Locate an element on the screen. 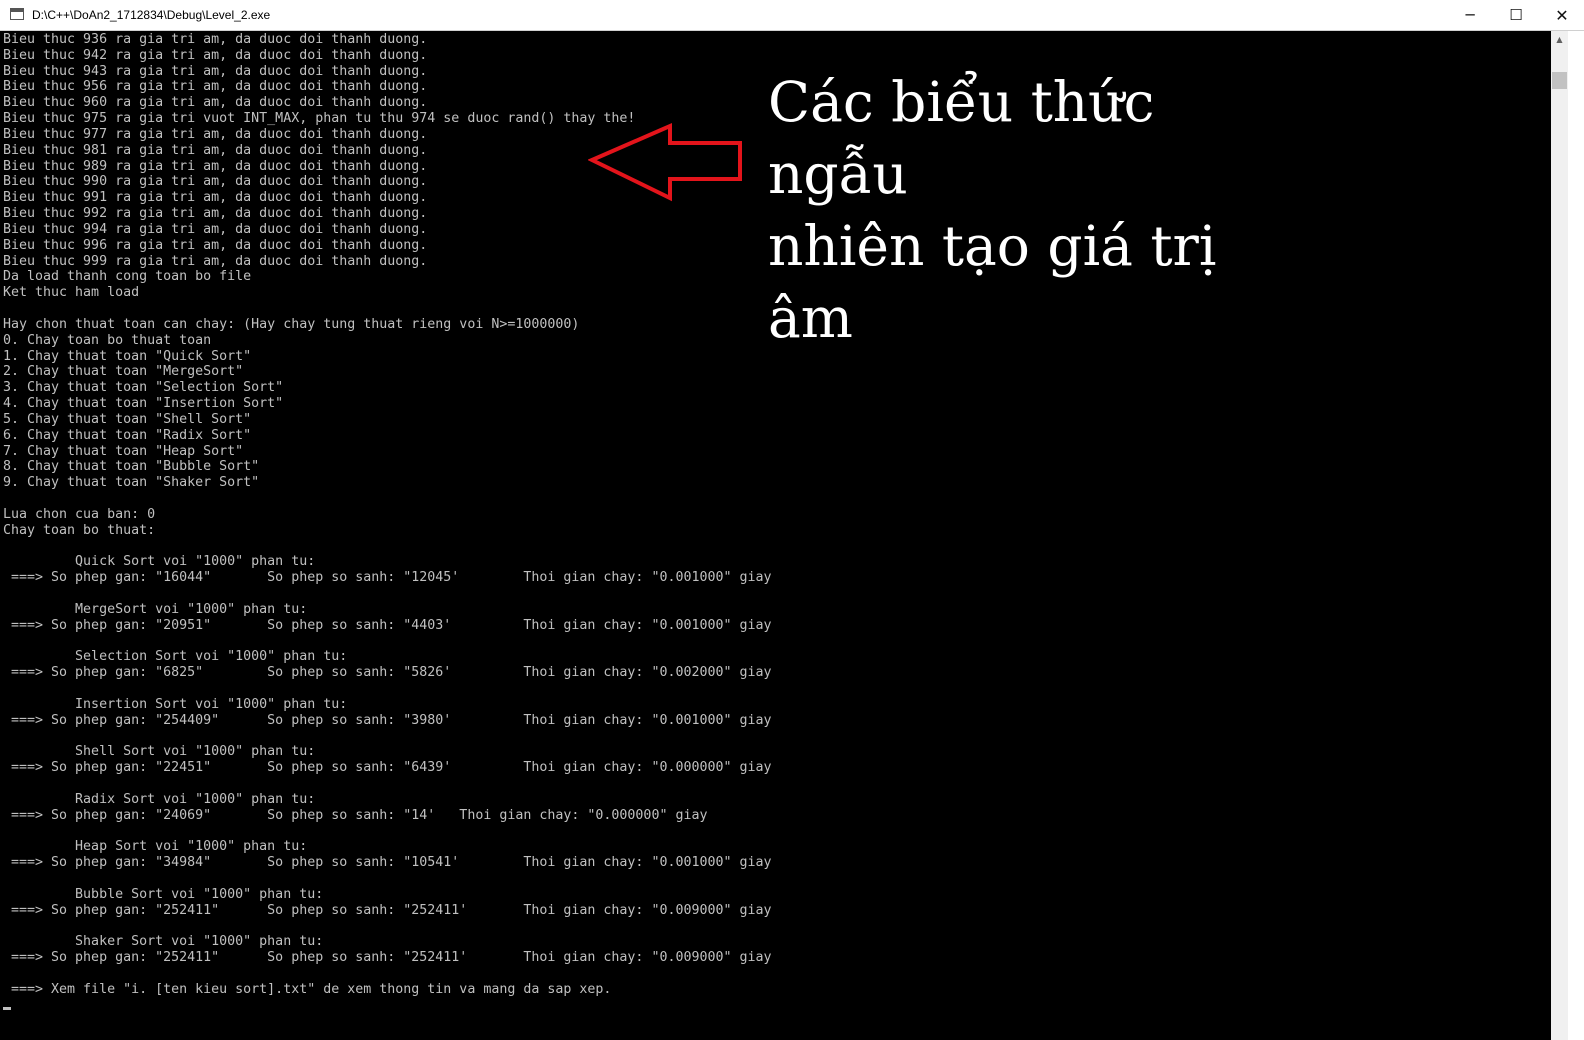 Image resolution: width=1584 pixels, height=1040 pixels. maximize-button: ☐ is located at coordinates (1516, 15).